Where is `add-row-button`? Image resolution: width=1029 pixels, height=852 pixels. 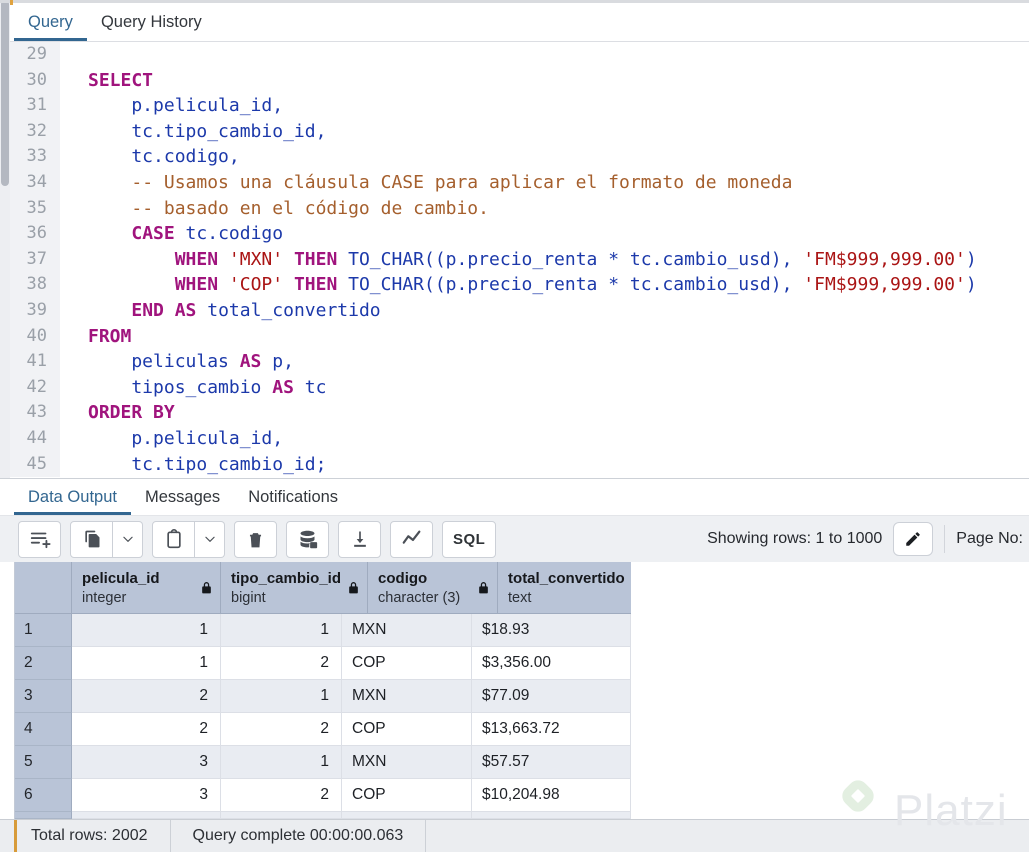
add-row-button is located at coordinates (39, 539).